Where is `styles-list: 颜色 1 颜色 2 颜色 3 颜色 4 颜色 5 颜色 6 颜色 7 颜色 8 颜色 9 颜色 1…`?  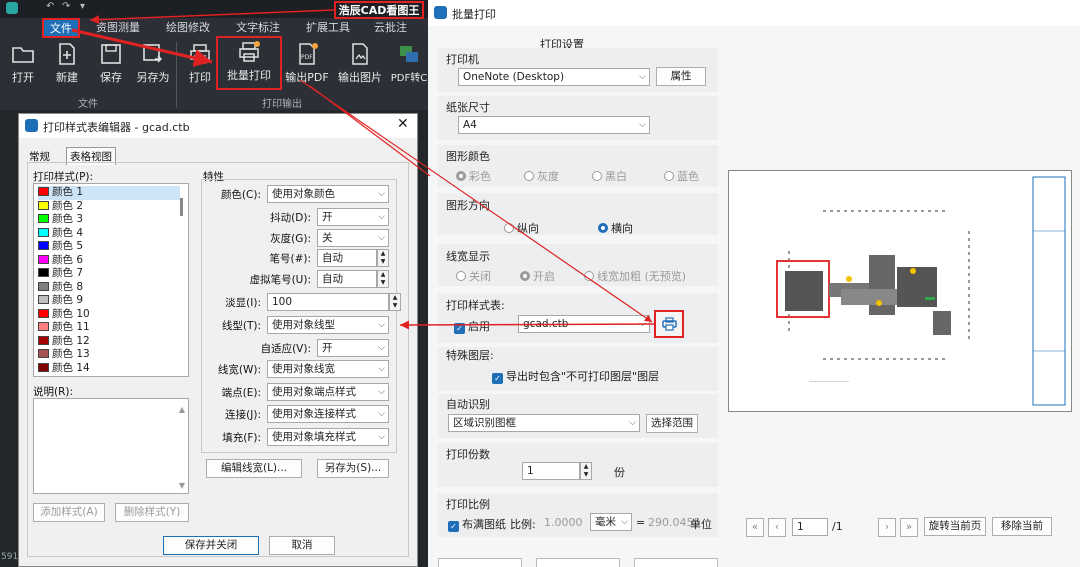
styles-list: 颜色 1 颜色 2 颜色 3 颜色 4 颜色 5 颜色 6 颜色 7 颜色 8 颜色 9 颜色 1… is located at coordinates (111, 280).